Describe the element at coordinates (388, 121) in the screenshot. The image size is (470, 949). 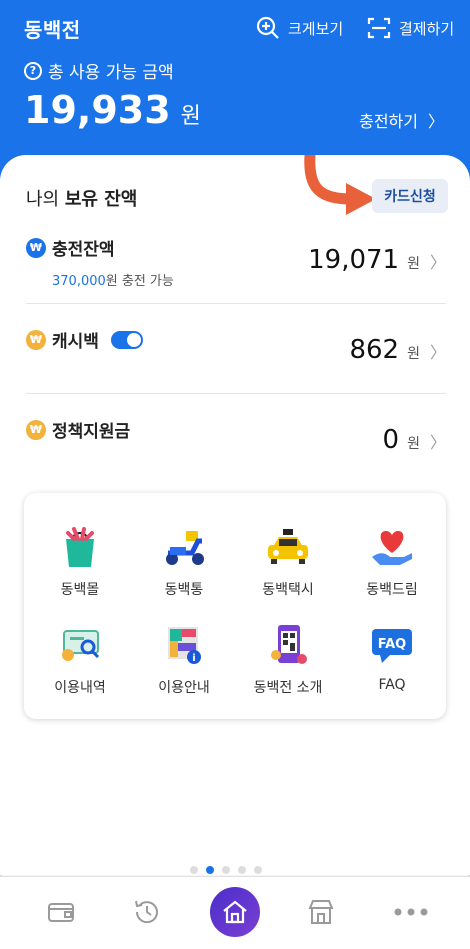
I see `charge-label: 충전하기` at that location.